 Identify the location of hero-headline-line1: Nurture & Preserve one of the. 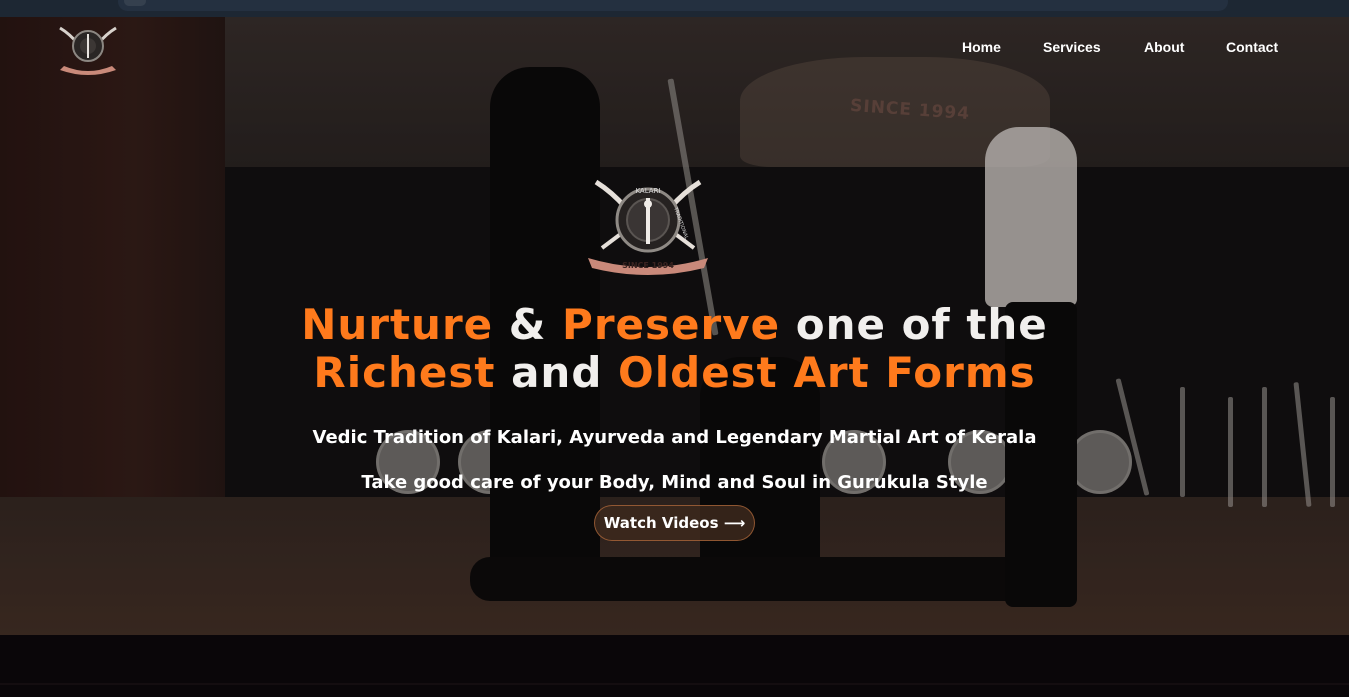
(674, 324).